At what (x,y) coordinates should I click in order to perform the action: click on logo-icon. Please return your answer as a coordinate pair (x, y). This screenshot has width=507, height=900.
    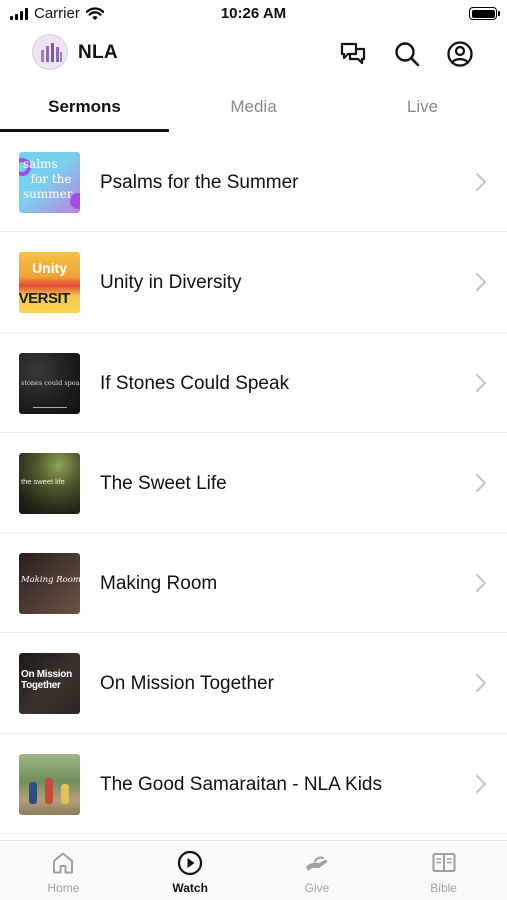
    Looking at the image, I should click on (51, 52).